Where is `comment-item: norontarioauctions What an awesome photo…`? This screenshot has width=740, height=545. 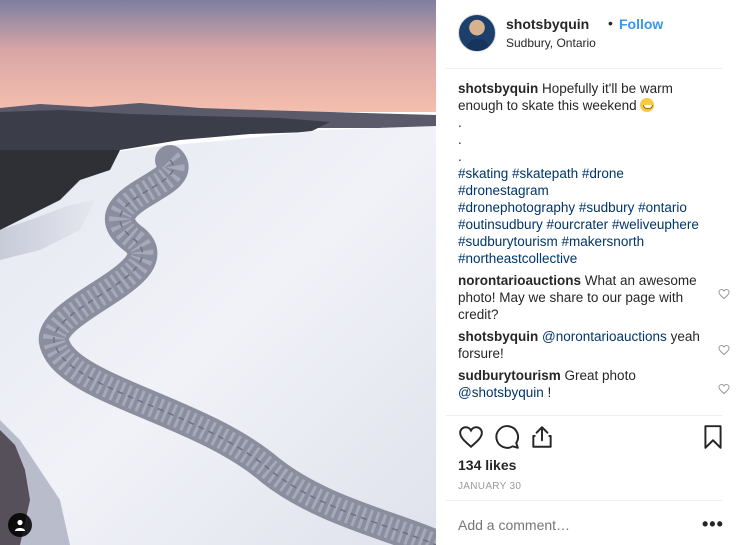 comment-item: norontarioauctions What an awesome photo… is located at coordinates (594, 297).